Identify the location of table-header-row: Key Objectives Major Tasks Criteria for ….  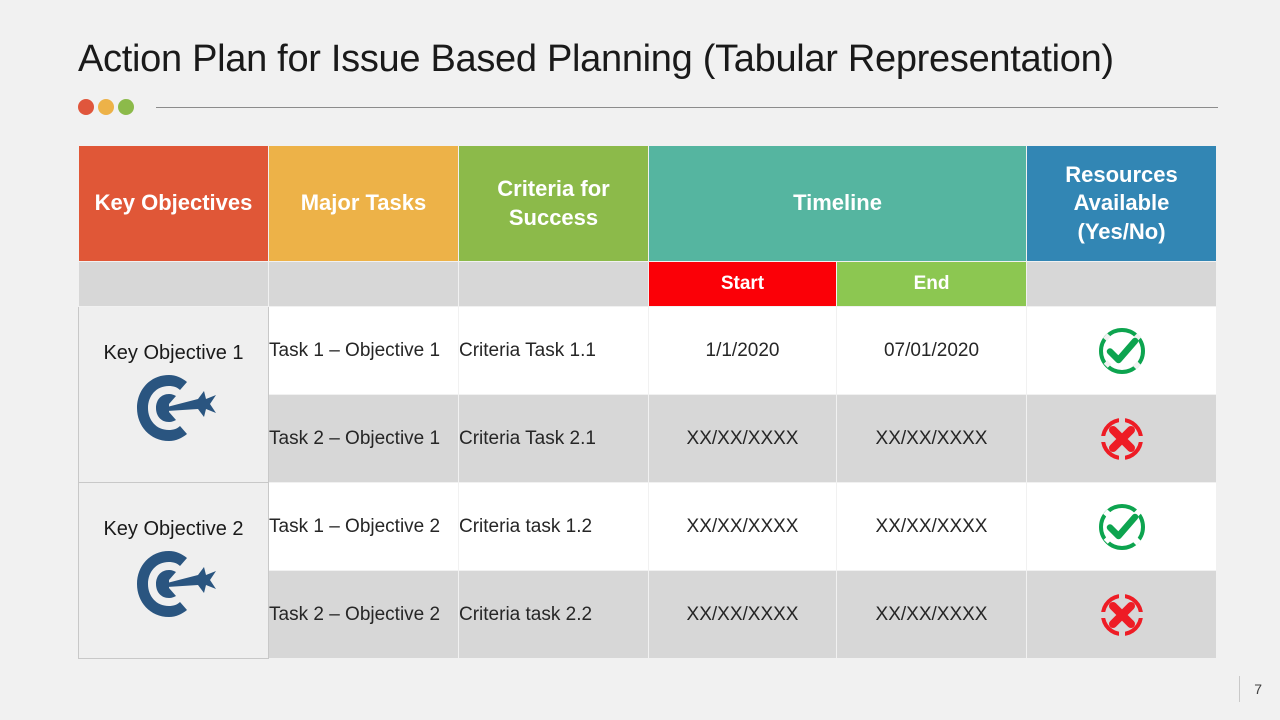
(648, 203).